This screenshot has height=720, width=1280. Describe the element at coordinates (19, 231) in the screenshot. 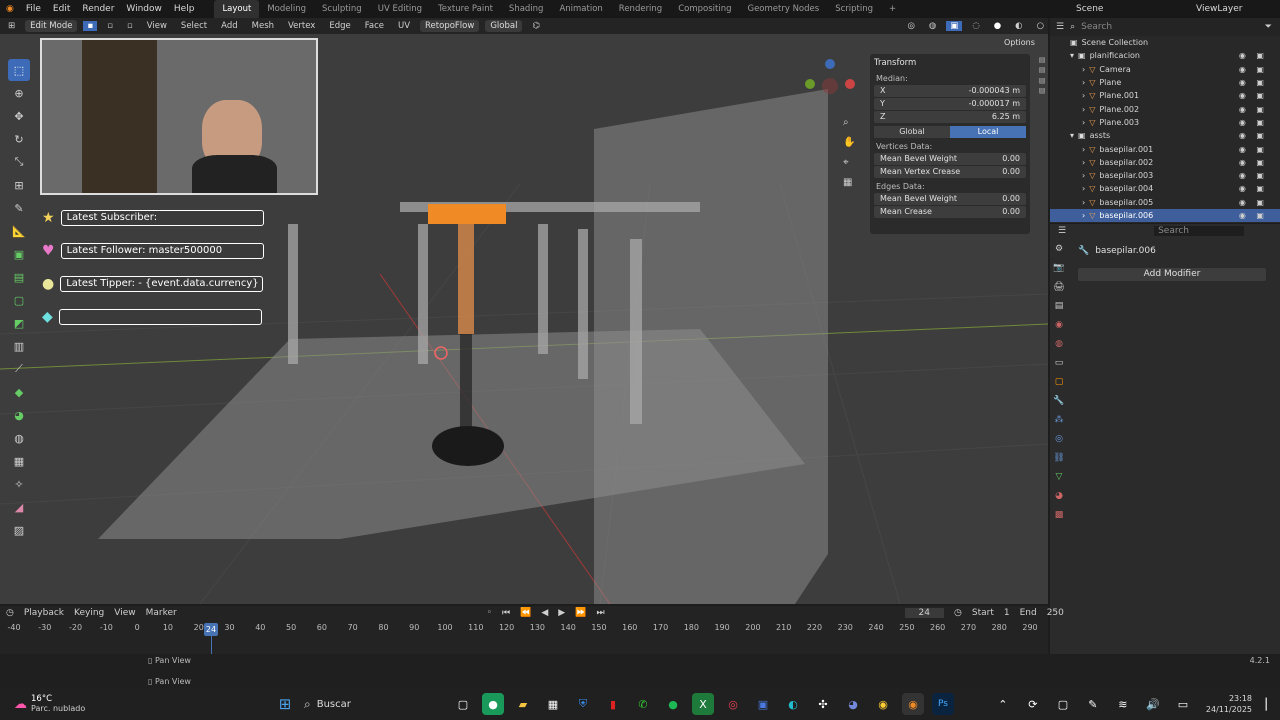

I see `measure-tool-icon: 📐` at that location.